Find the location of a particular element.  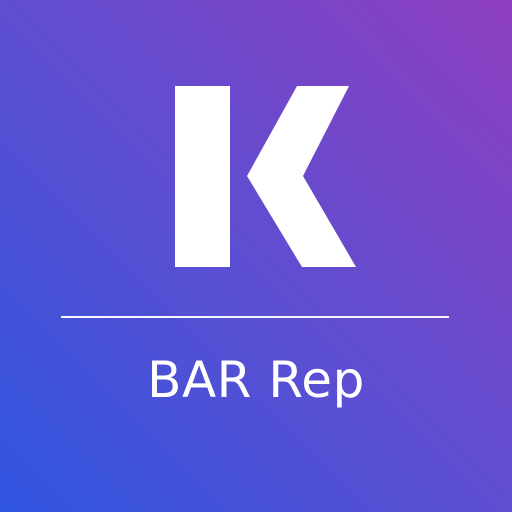

divider-line is located at coordinates (255, 317).